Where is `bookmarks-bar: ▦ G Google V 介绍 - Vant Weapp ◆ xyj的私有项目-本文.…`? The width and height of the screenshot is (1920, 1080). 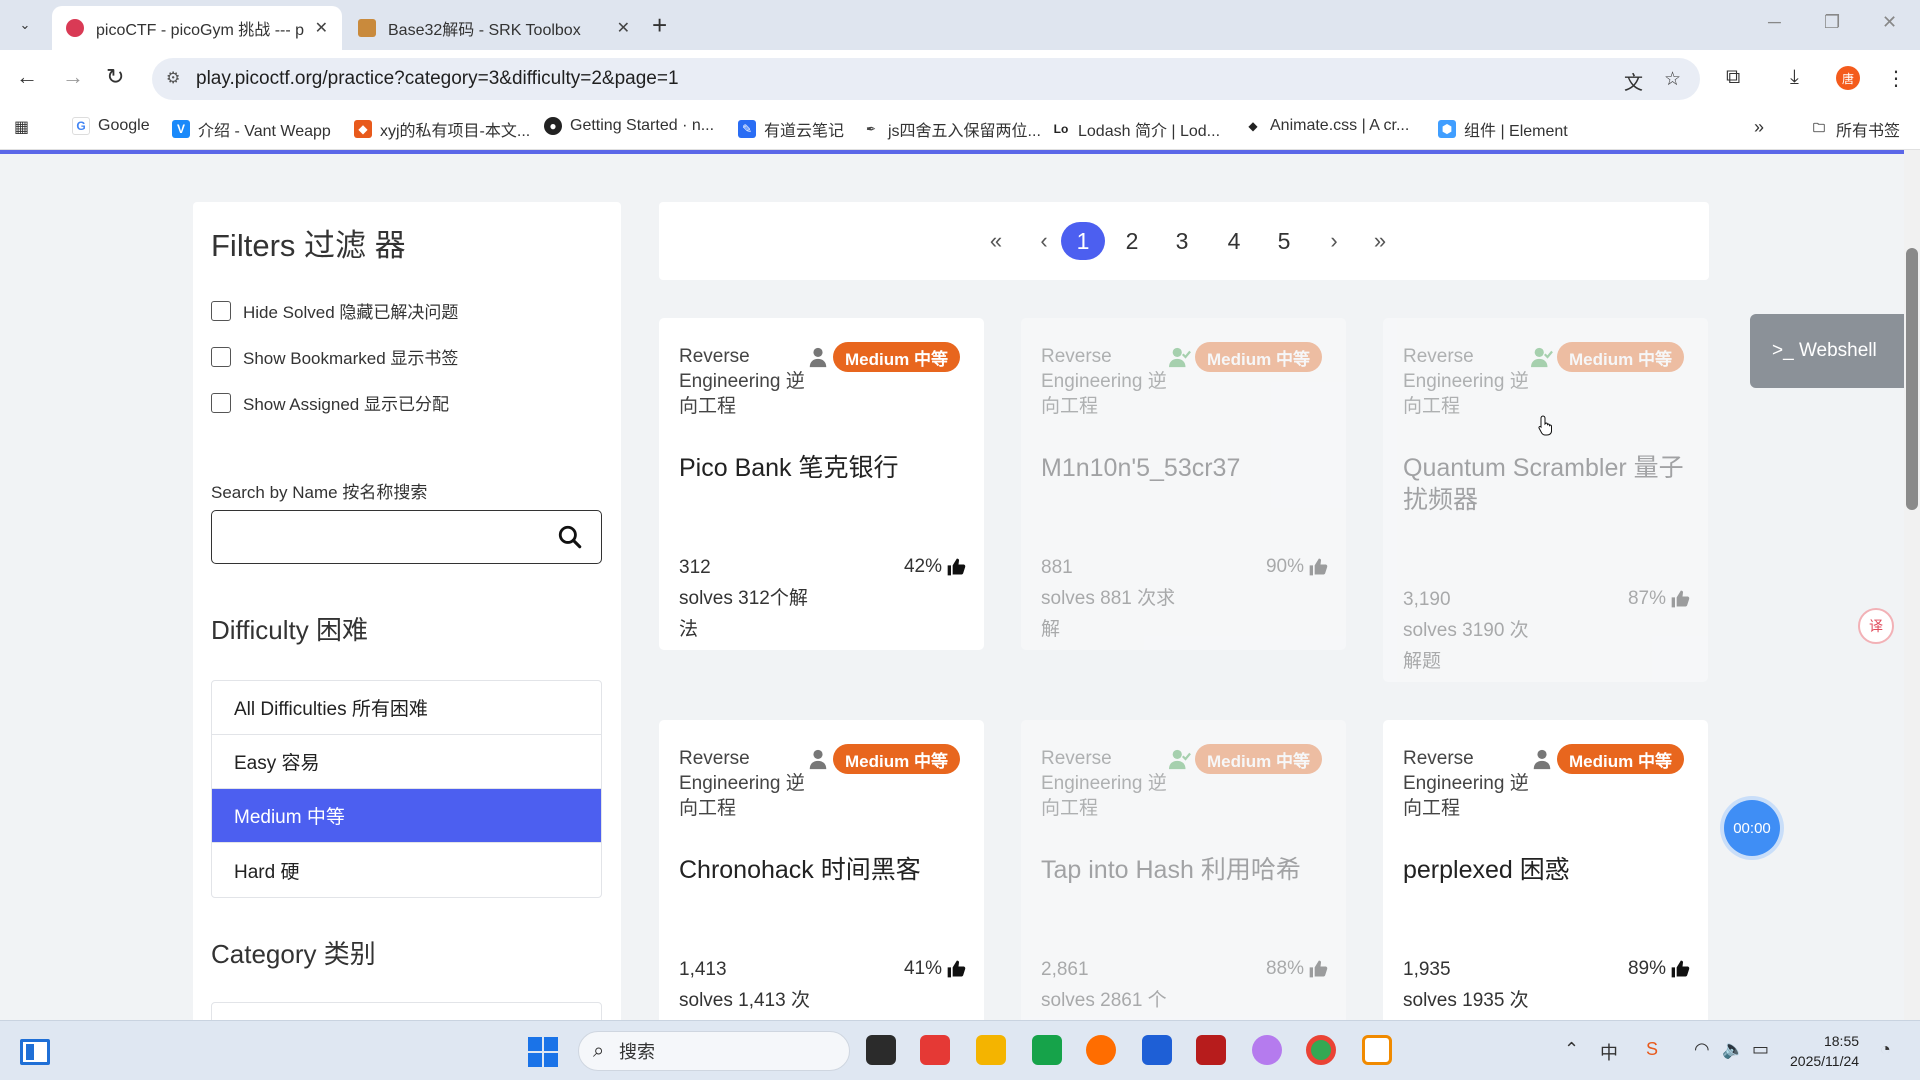 bookmarks-bar: ▦ G Google V 介绍 - Vant Weapp ◆ xyj的私有项目-本文.… is located at coordinates (960, 129).